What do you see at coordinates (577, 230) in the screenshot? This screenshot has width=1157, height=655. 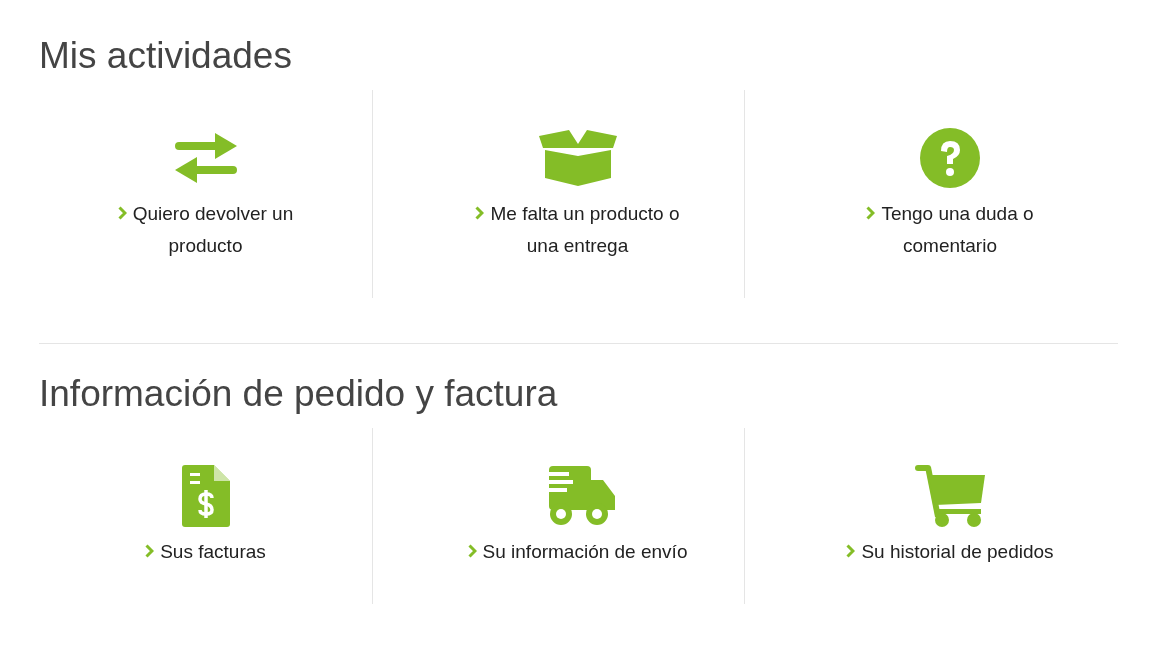 I see `activity-link: Me falta un producto o una entrega` at bounding box center [577, 230].